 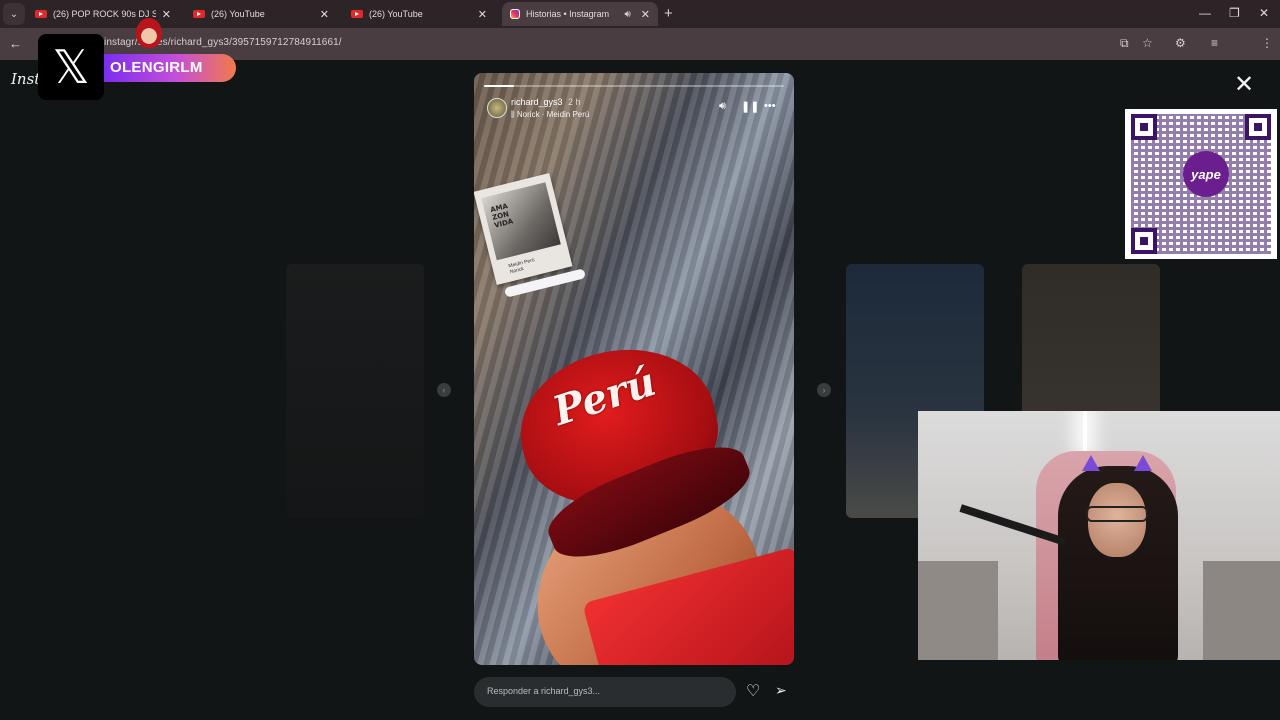 I want to click on pause-button: ❚❚, so click(x=750, y=106).